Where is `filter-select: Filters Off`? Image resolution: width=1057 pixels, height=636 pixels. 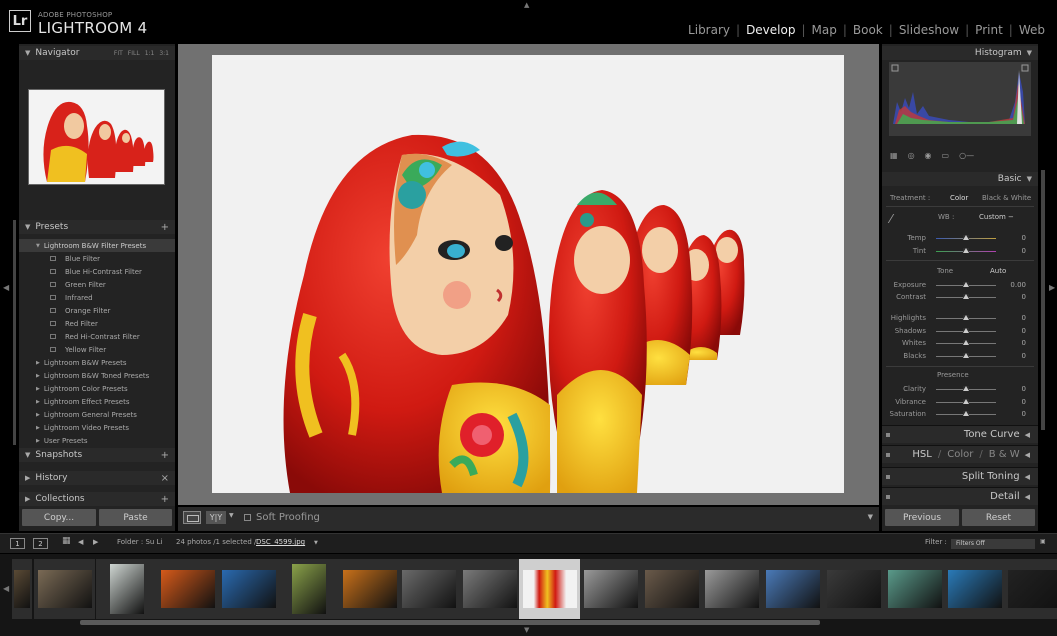
filter-select: Filters Off is located at coordinates (993, 544).